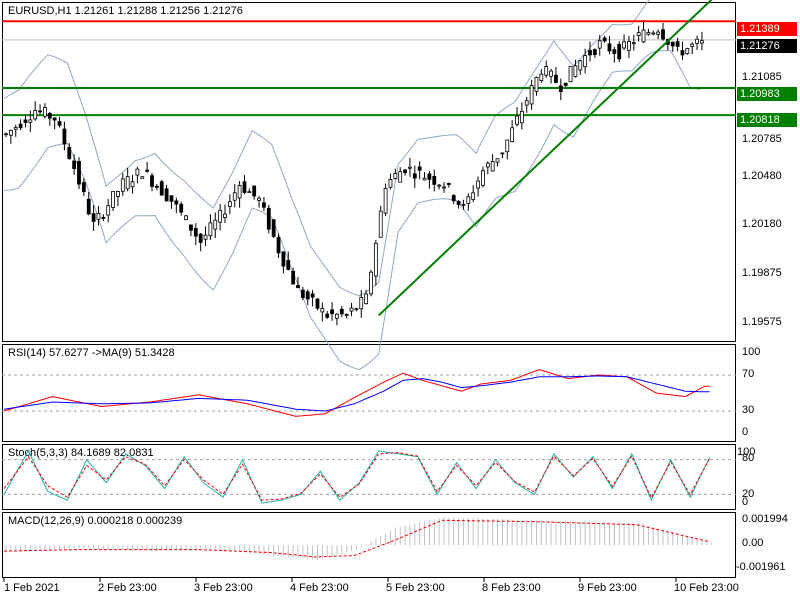 The width and height of the screenshot is (800, 600). Describe the element at coordinates (607, 588) in the screenshot. I see `time-axis-label: 9 Feb 23:00` at that location.